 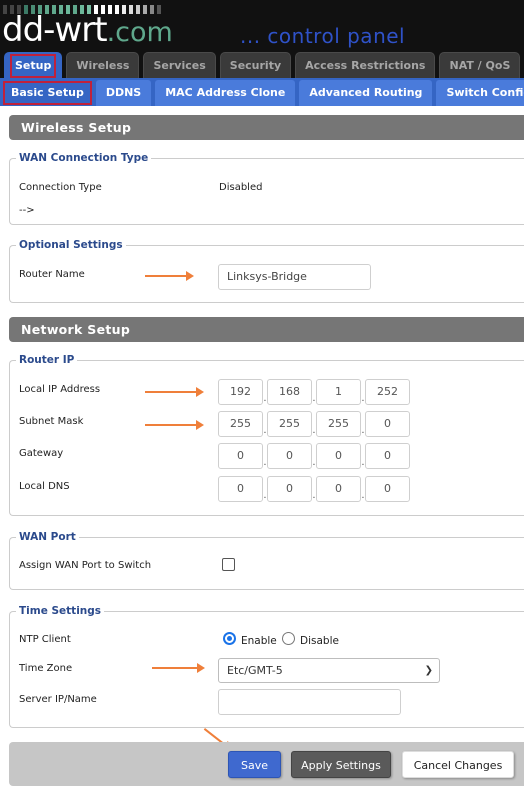 What do you see at coordinates (266, 329) in the screenshot?
I see `section-network-setup: Network Setup` at bounding box center [266, 329].